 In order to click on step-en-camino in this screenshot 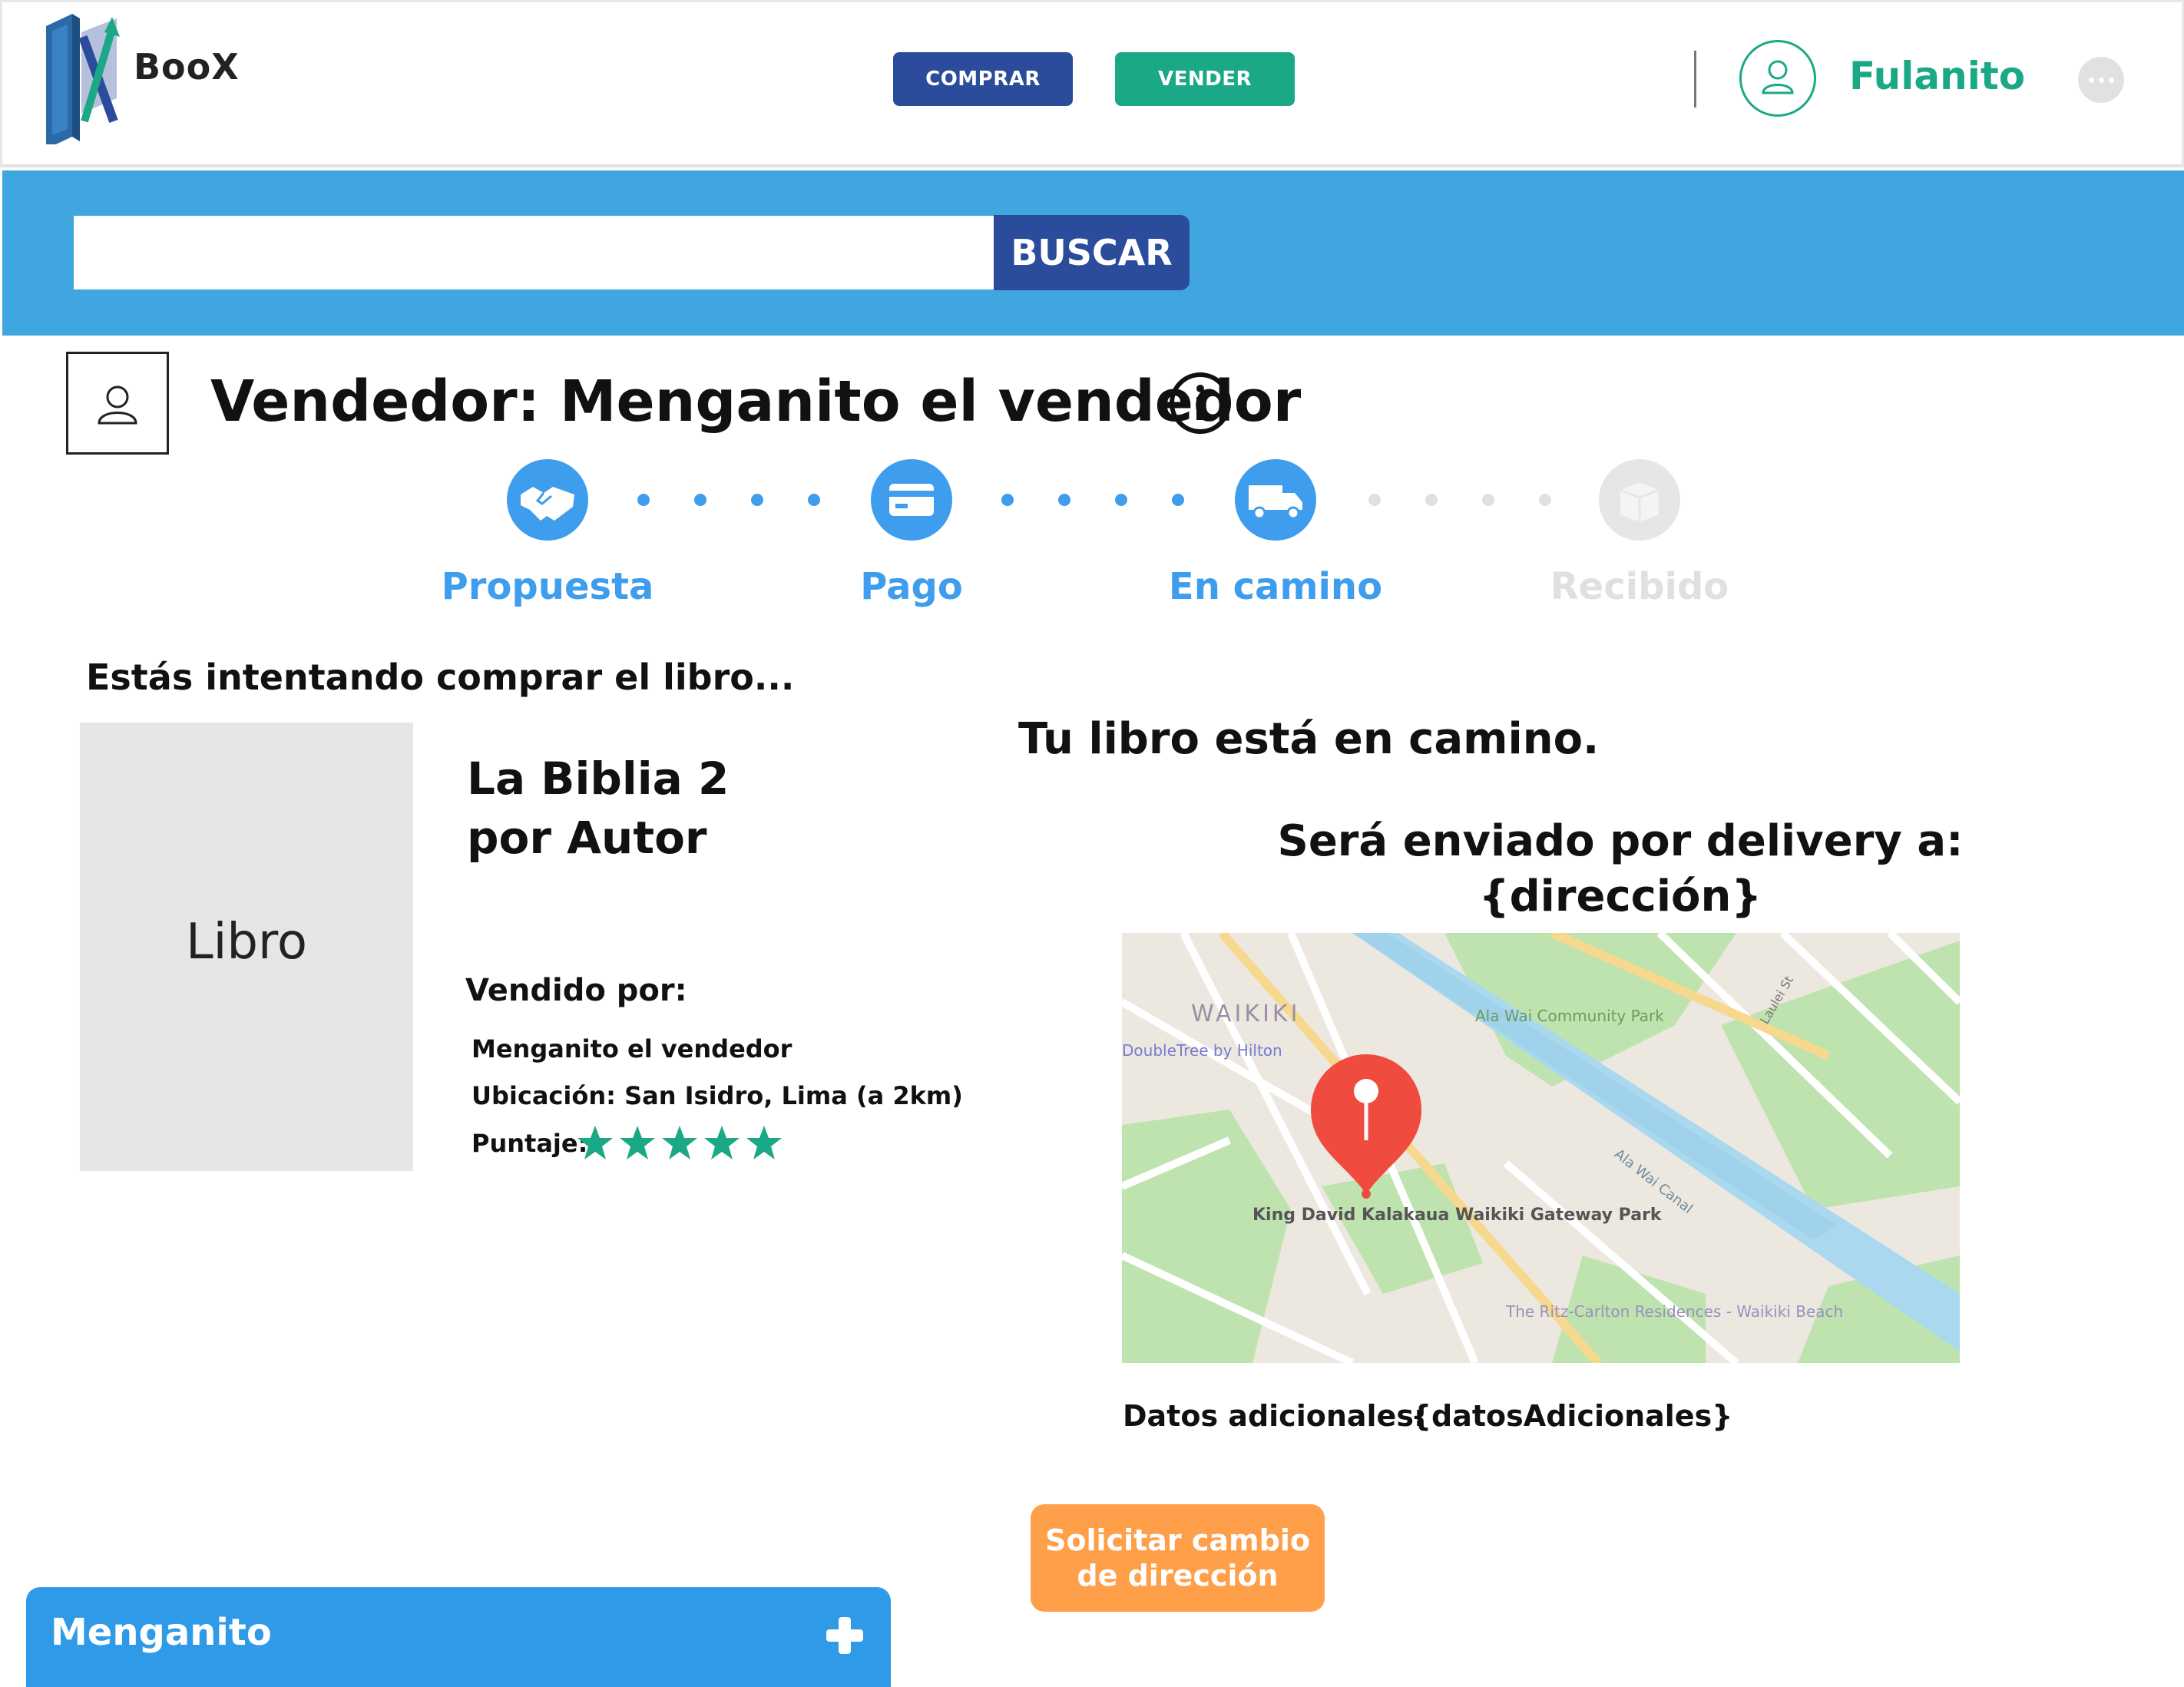, I will do `click(1275, 500)`.